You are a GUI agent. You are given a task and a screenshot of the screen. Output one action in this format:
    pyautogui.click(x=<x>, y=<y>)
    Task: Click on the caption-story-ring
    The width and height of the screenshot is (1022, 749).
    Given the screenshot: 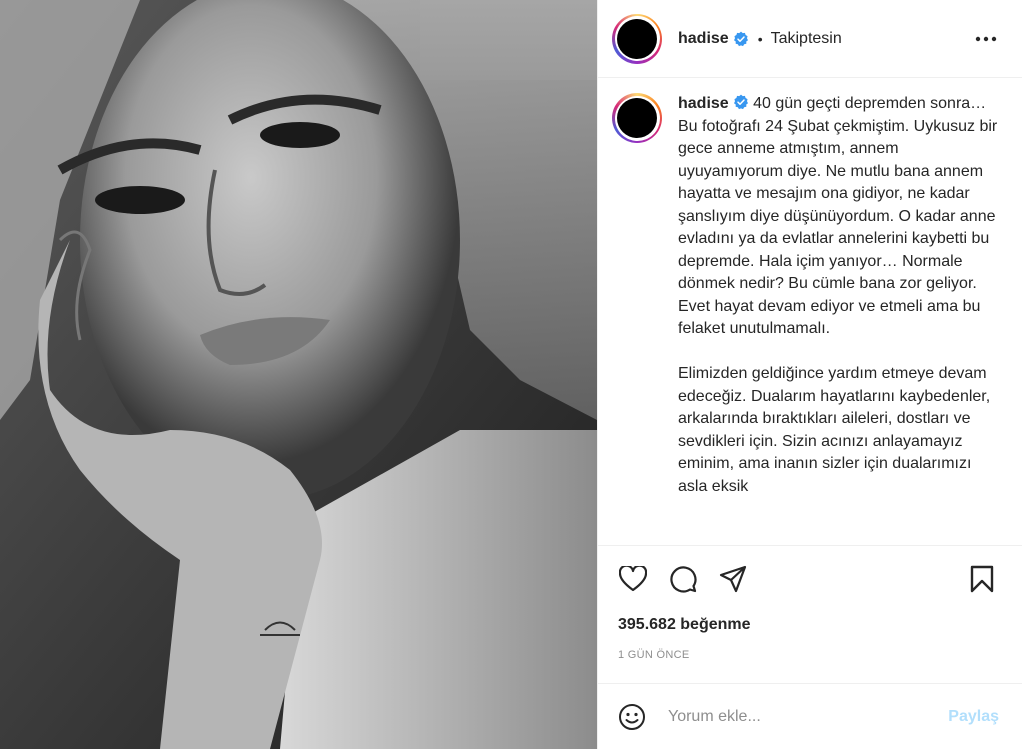 What is the action you would take?
    pyautogui.click(x=637, y=118)
    